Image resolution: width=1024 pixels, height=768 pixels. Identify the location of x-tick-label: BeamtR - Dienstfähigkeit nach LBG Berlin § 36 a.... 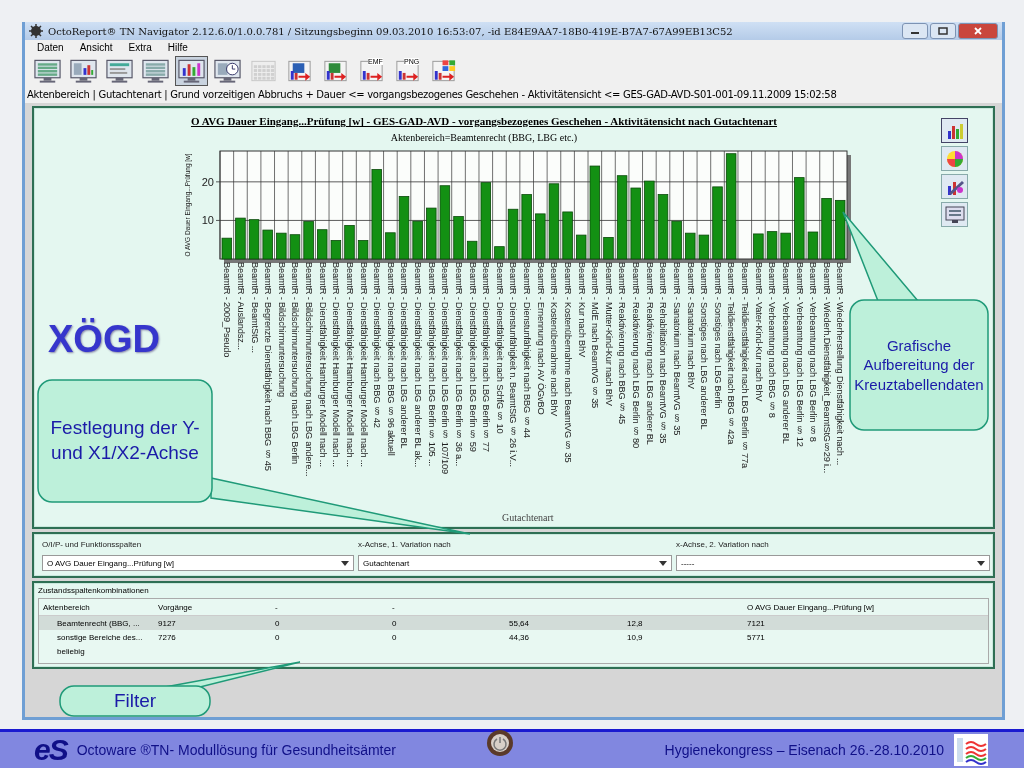
(458, 365).